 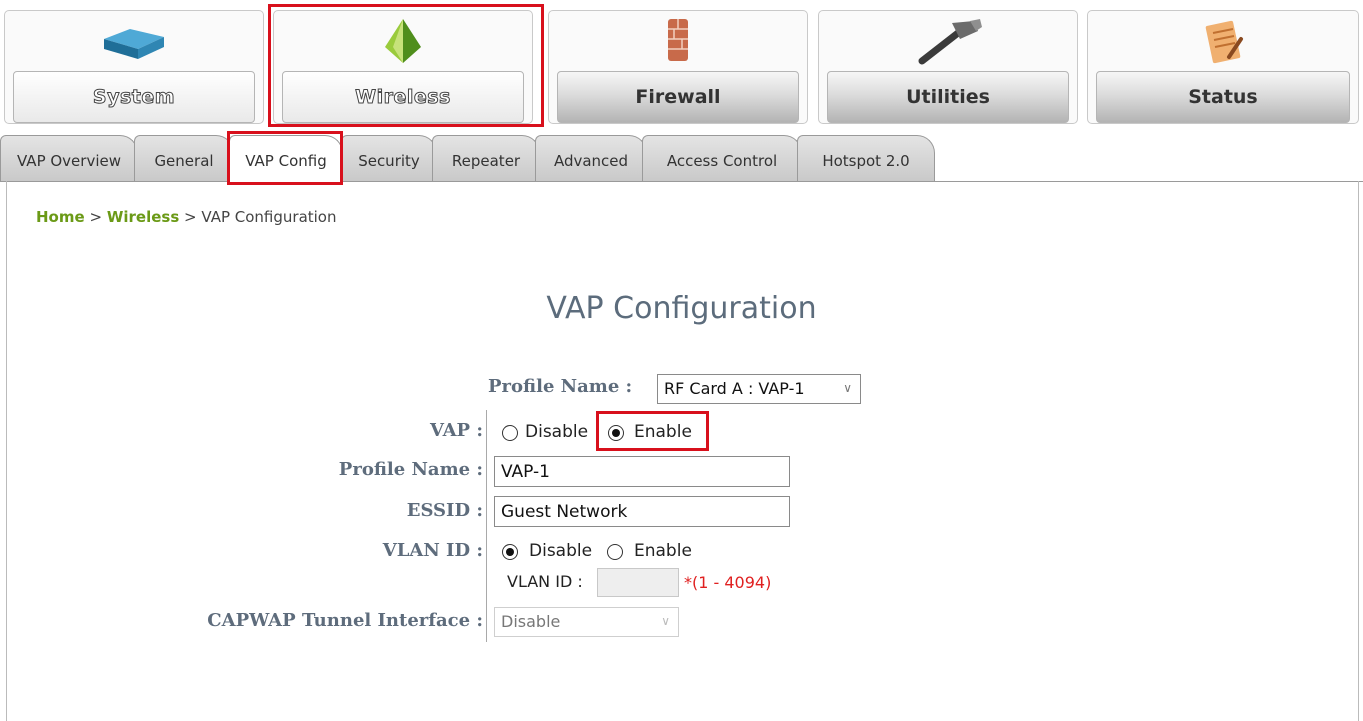 I want to click on vap-disable-label: Disable, so click(x=557, y=432).